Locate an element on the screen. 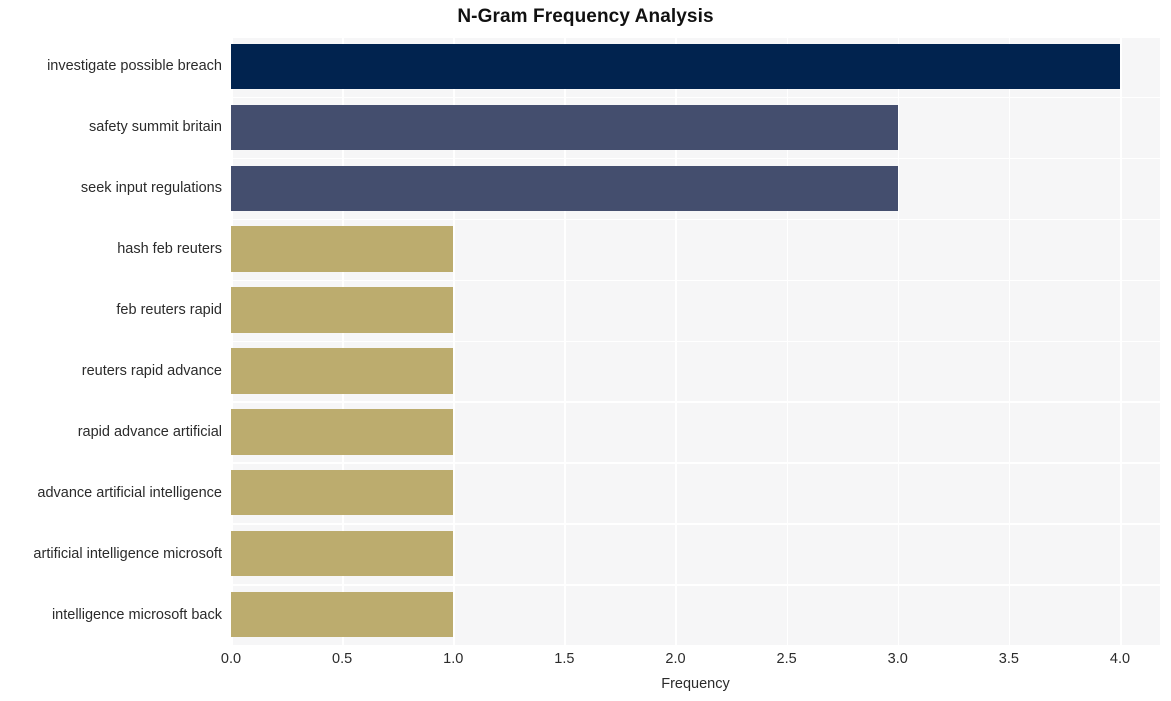 This screenshot has width=1171, height=701. y-axis-tick-label: reuters rapid advance is located at coordinates (151, 370).